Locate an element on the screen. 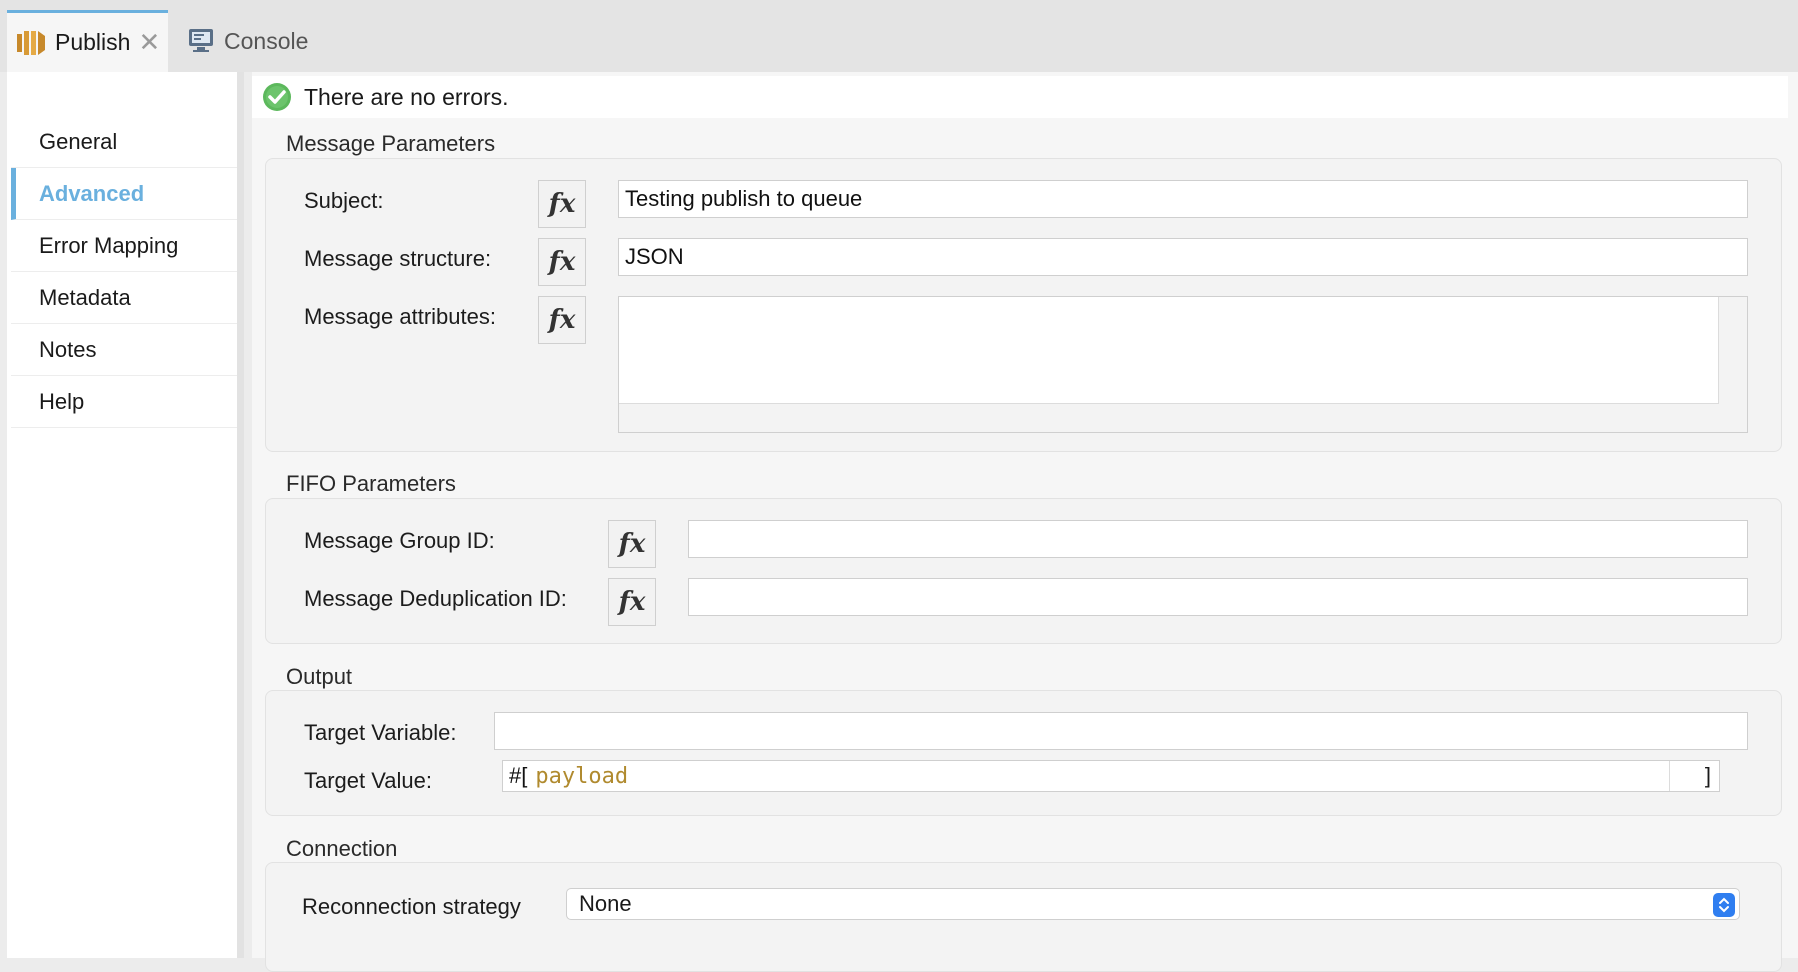 The width and height of the screenshot is (1798, 972). tab-console: Console is located at coordinates (260, 41).